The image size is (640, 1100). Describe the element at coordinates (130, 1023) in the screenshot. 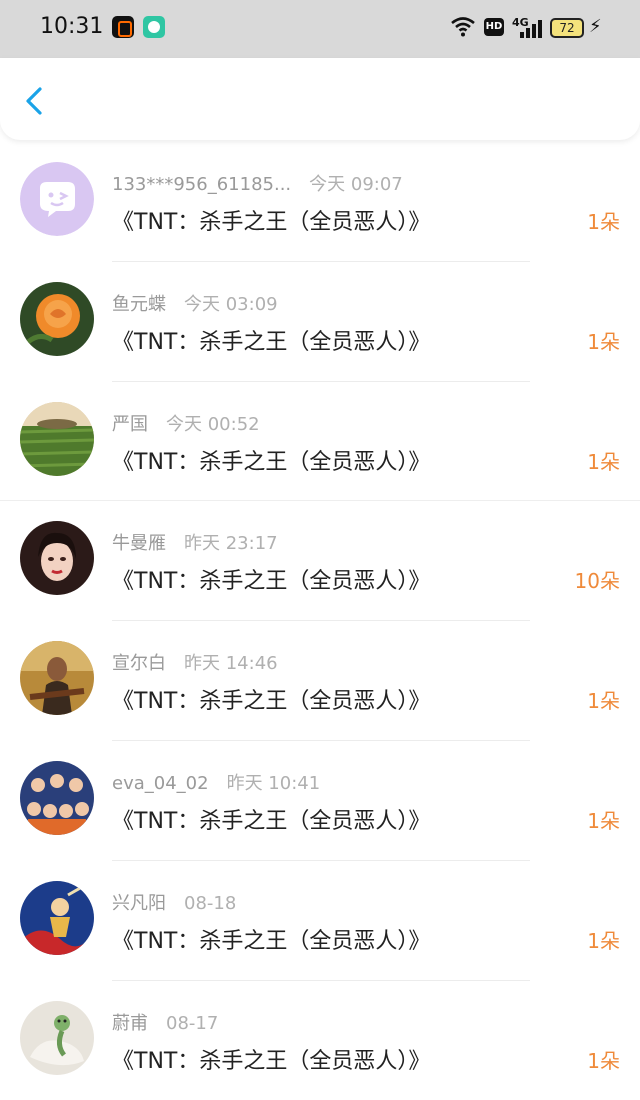

I see `username: 蔚甫` at that location.